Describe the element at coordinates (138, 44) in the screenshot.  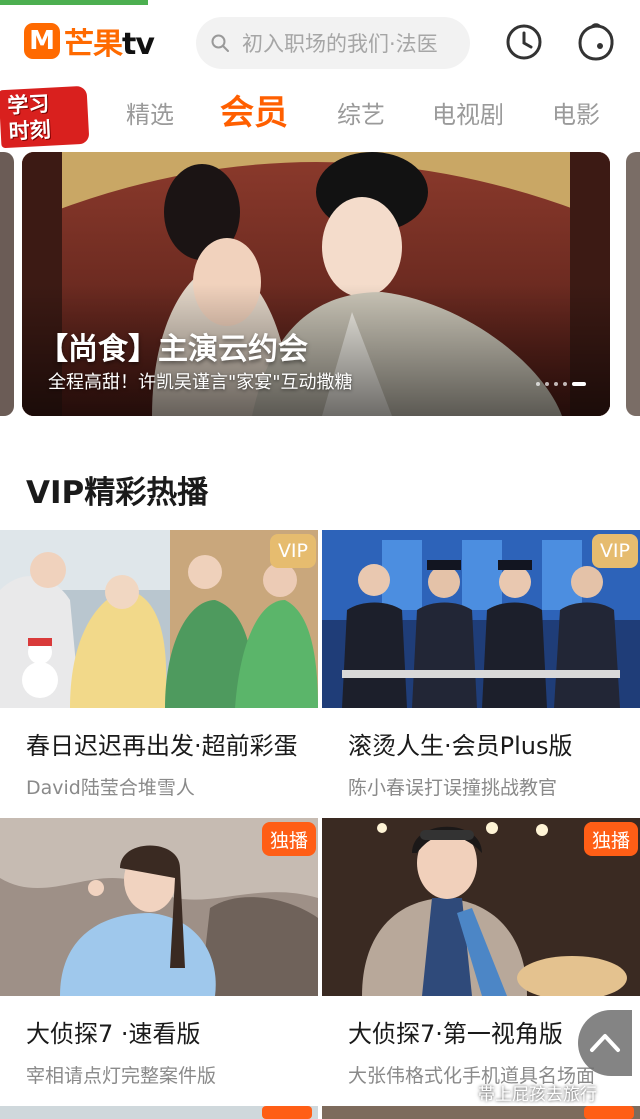
I see `logo-tv-text: tv` at that location.